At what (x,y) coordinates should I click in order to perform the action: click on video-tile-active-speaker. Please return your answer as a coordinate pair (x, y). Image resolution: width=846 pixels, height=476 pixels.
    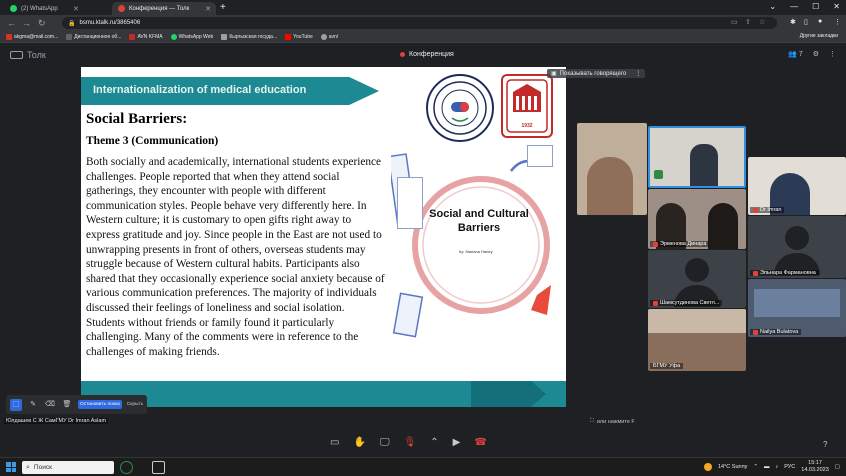
    Looking at the image, I should click on (697, 157).